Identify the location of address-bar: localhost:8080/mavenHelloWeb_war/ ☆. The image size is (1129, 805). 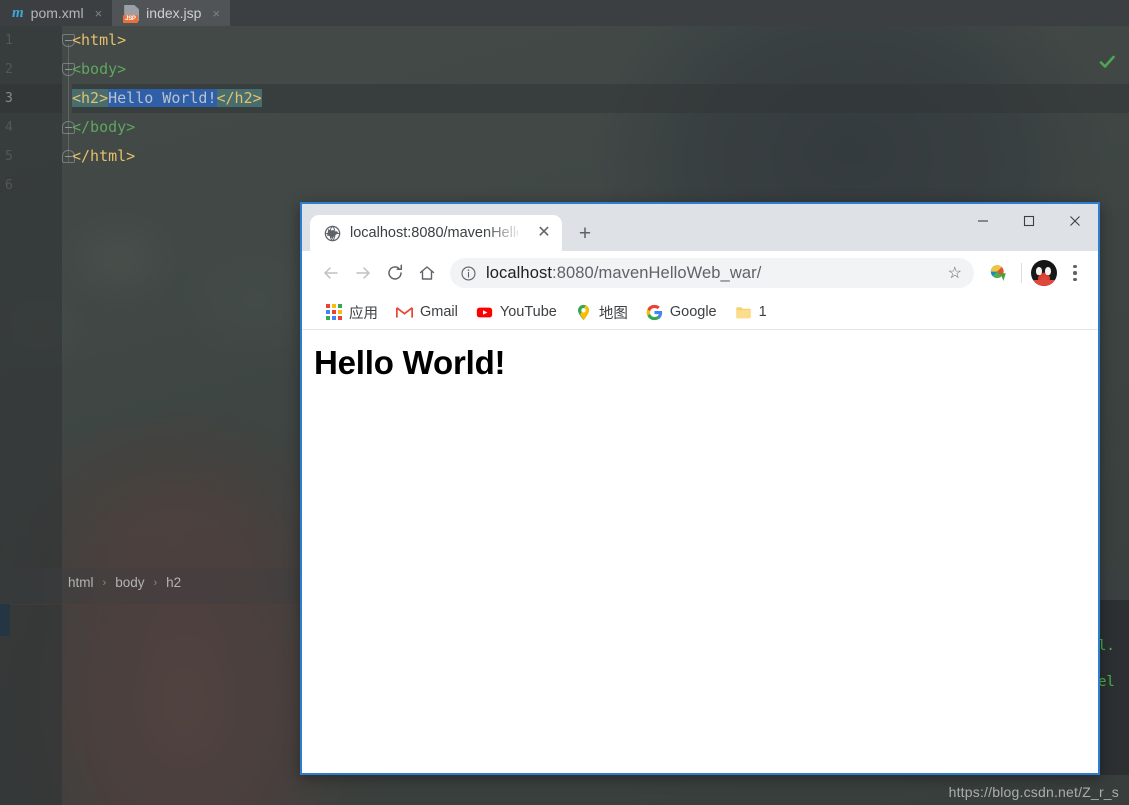
(712, 273).